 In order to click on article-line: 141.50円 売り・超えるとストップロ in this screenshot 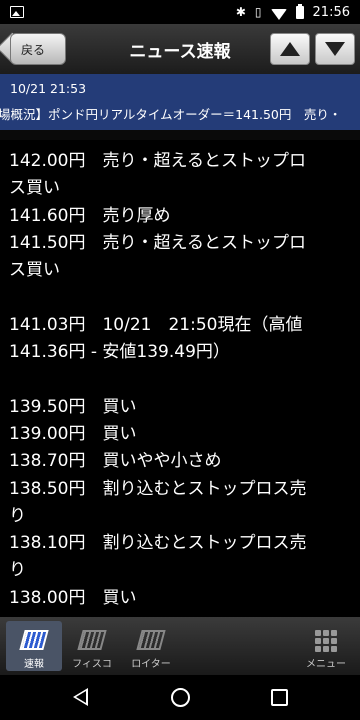, I will do `click(157, 242)`.